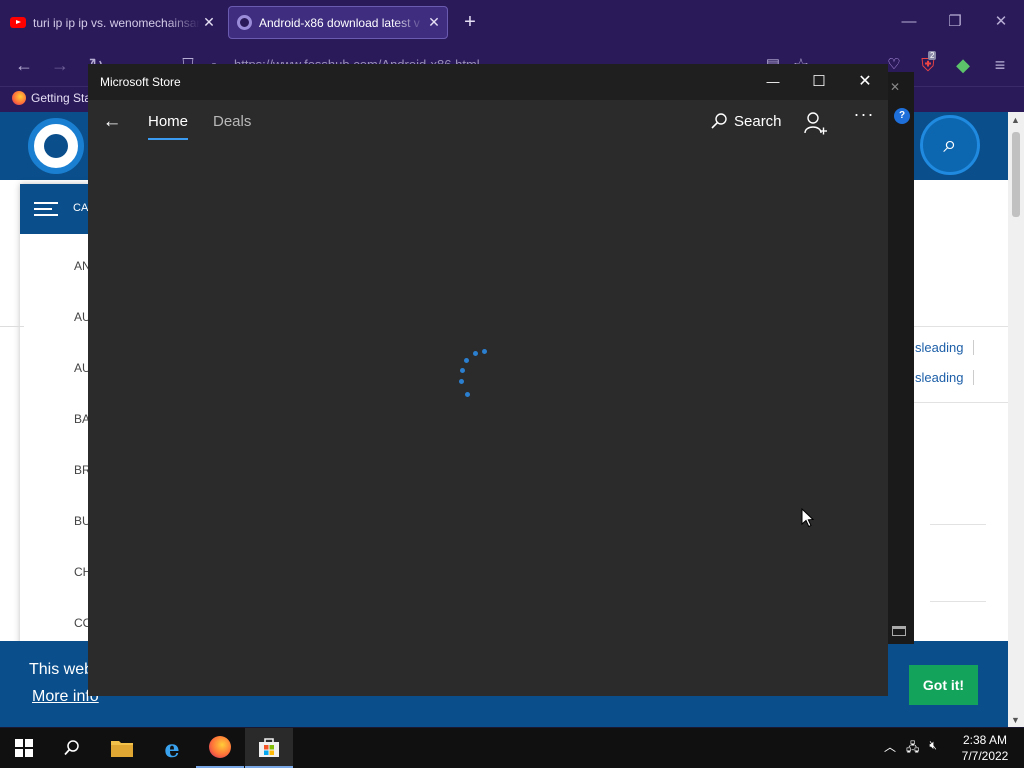  I want to click on cookie-text: This web, so click(61, 669).